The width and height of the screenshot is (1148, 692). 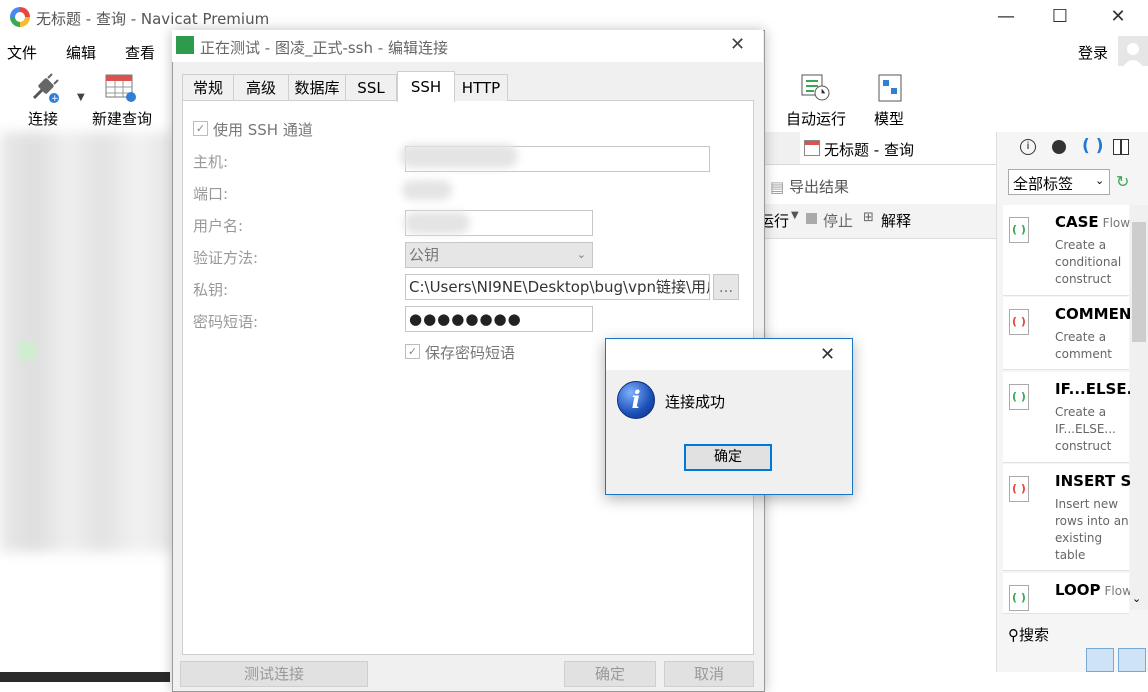 I want to click on export-results-button: ▤ 导出结果, so click(x=809, y=186).